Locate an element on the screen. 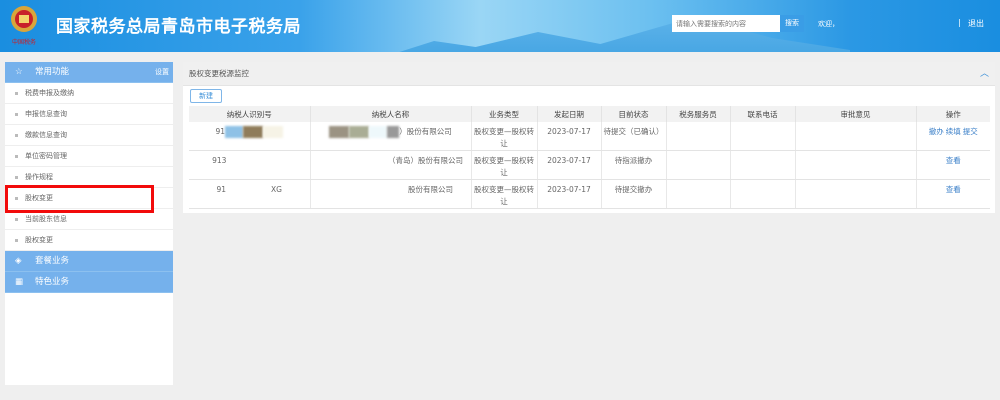 This screenshot has height=400, width=1000. sidebar-item: 股权变更 is located at coordinates (89, 240).